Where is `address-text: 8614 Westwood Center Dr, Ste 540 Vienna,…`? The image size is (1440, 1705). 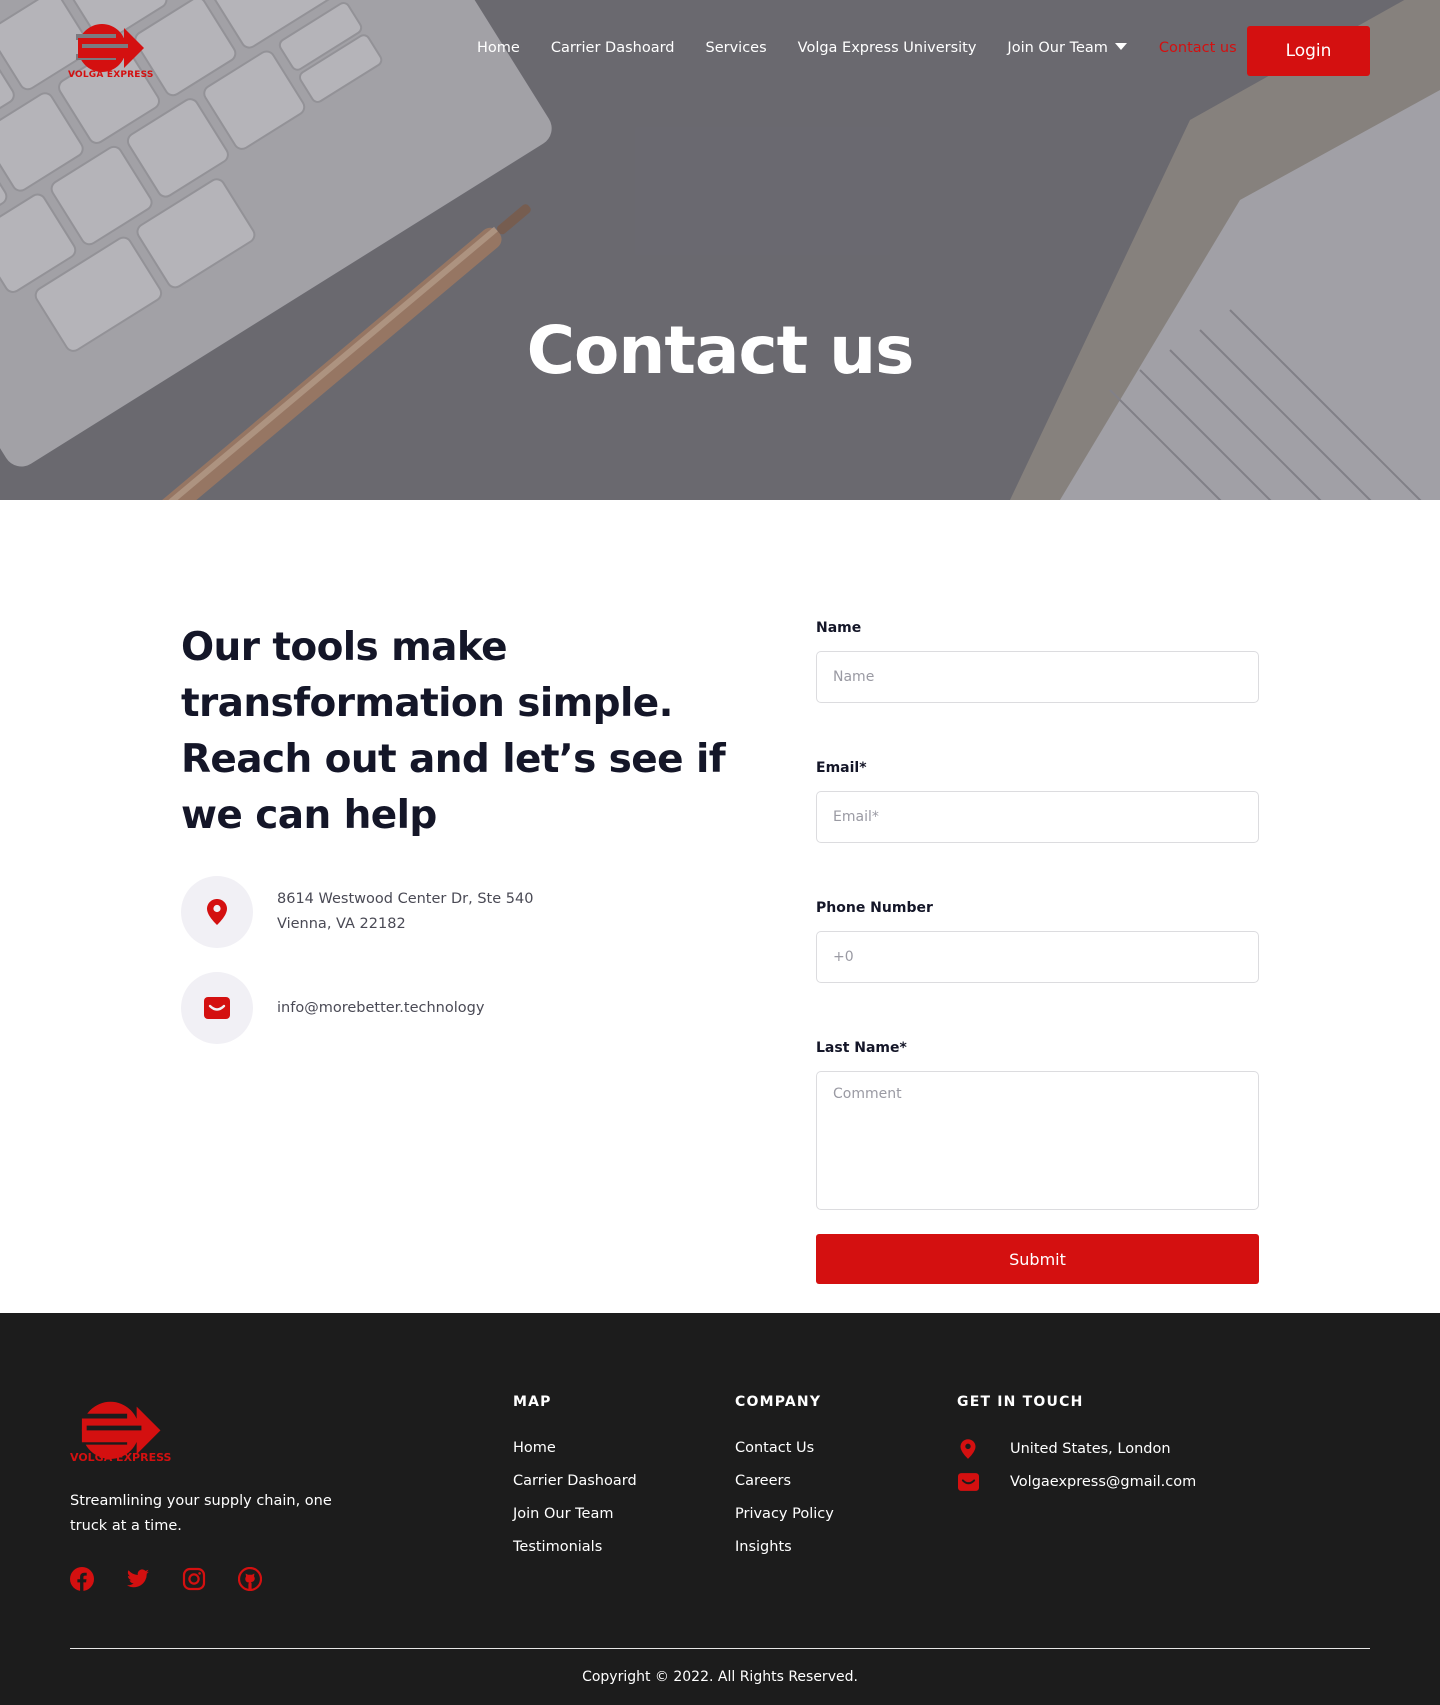
address-text: 8614 Westwood Center Dr, Ste 540 Vienna,… is located at coordinates (405, 912).